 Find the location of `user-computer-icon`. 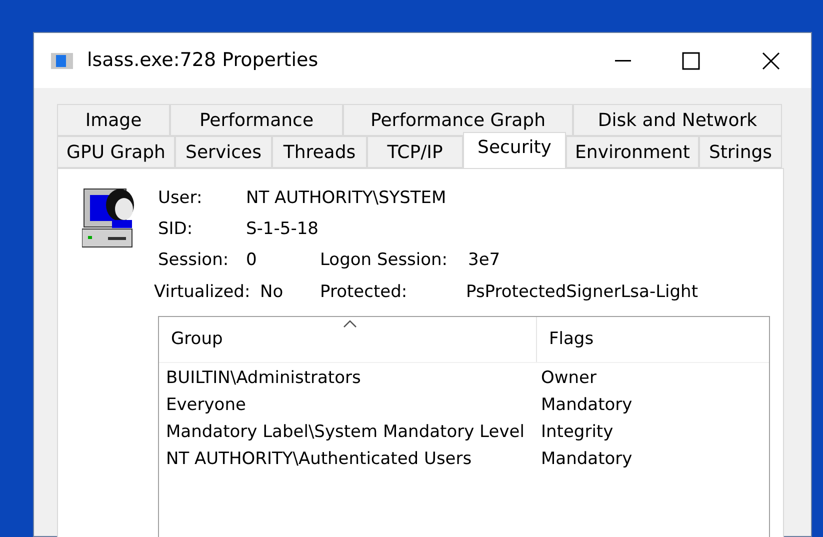

user-computer-icon is located at coordinates (109, 218).